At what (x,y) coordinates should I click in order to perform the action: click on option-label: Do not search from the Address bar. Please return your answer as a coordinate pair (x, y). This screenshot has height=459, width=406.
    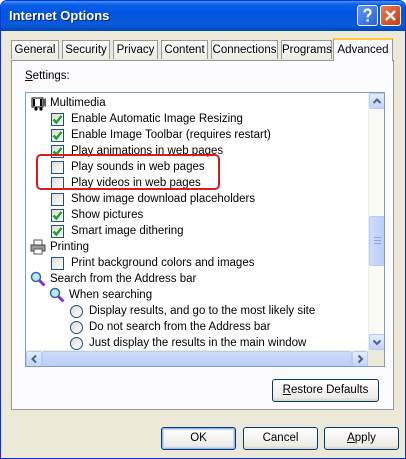
    Looking at the image, I should click on (180, 327).